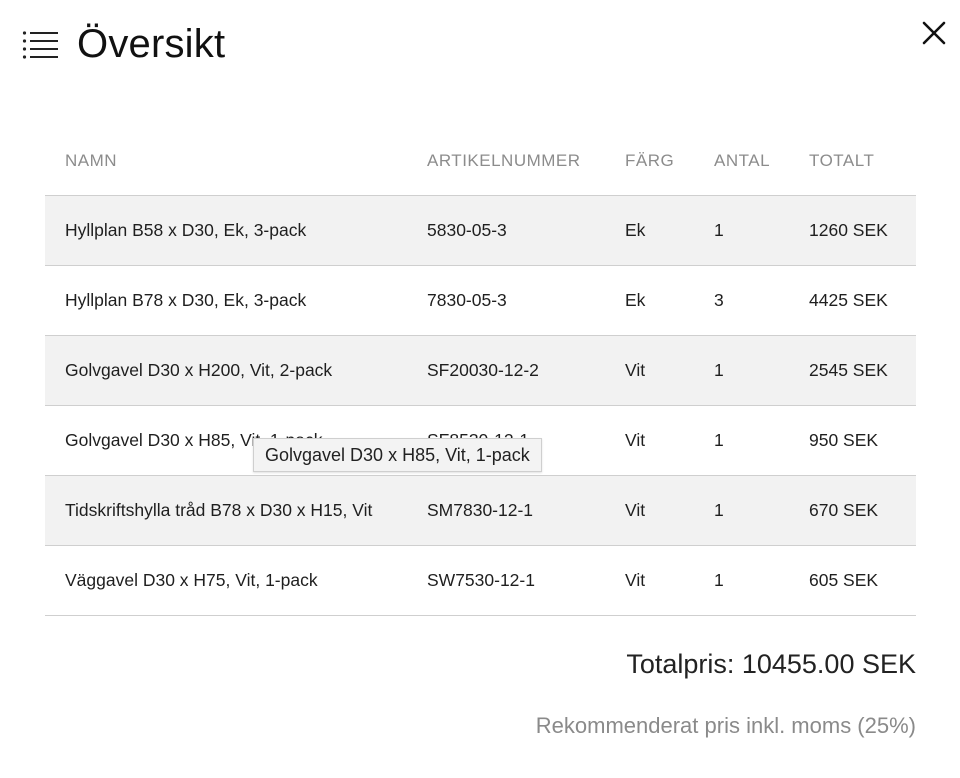 The width and height of the screenshot is (960, 778). What do you see at coordinates (226, 580) in the screenshot?
I see `cell-name: Väggavel D30 x H75, Vit, 1-pack` at bounding box center [226, 580].